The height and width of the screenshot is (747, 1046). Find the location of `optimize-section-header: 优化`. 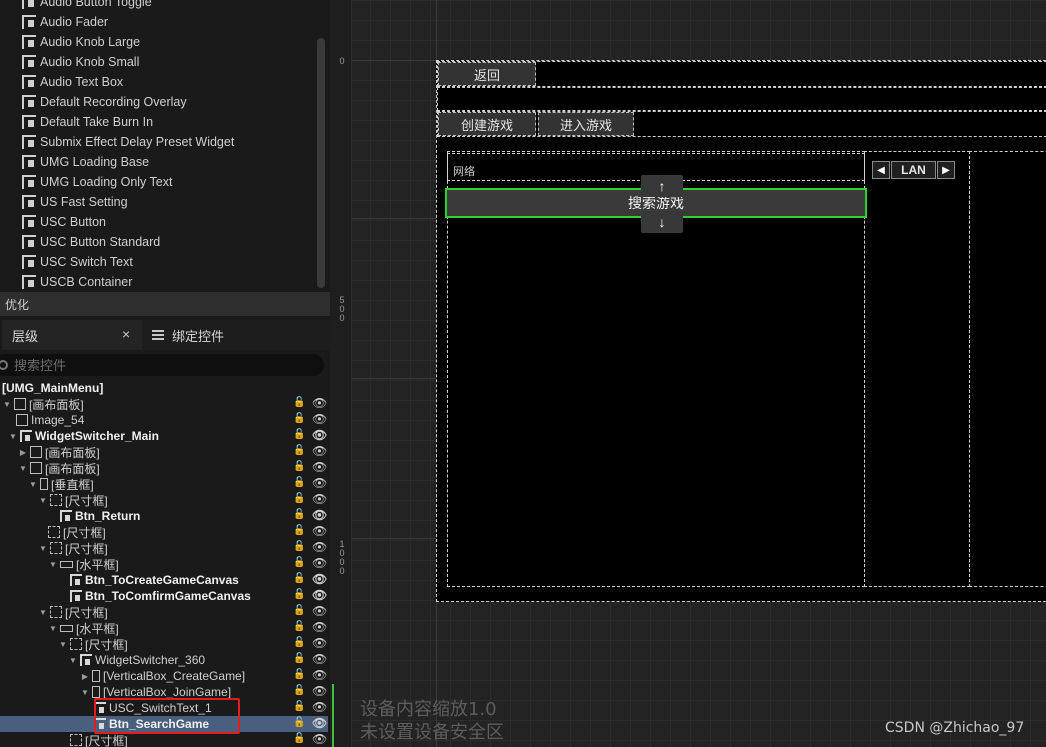

optimize-section-header: 优化 is located at coordinates (165, 304).